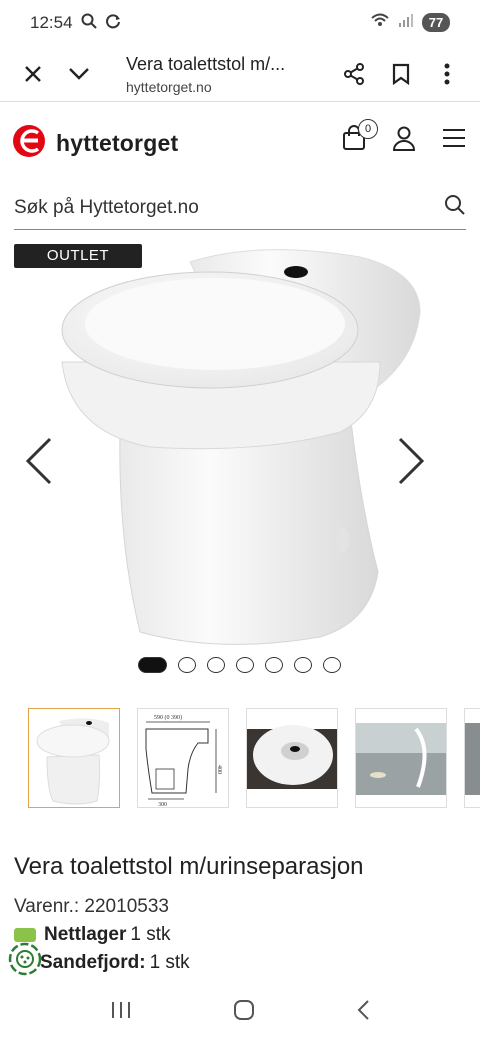 The height and width of the screenshot is (1040, 480). I want to click on thumbnail-drawing: 590 (0 390) 400 300, so click(183, 758).